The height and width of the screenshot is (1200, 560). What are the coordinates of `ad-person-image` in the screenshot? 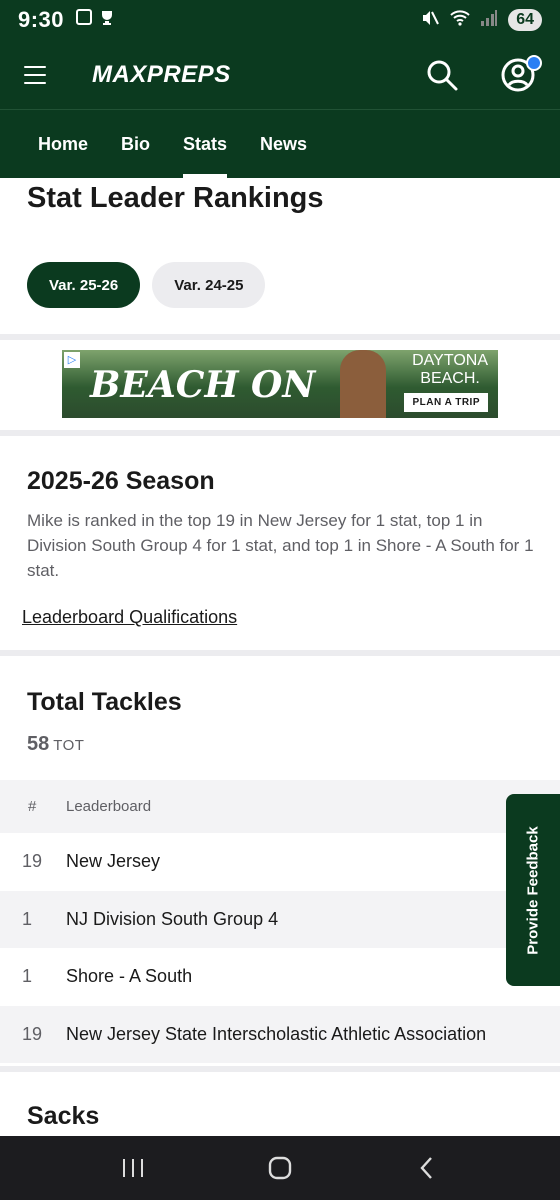 It's located at (363, 384).